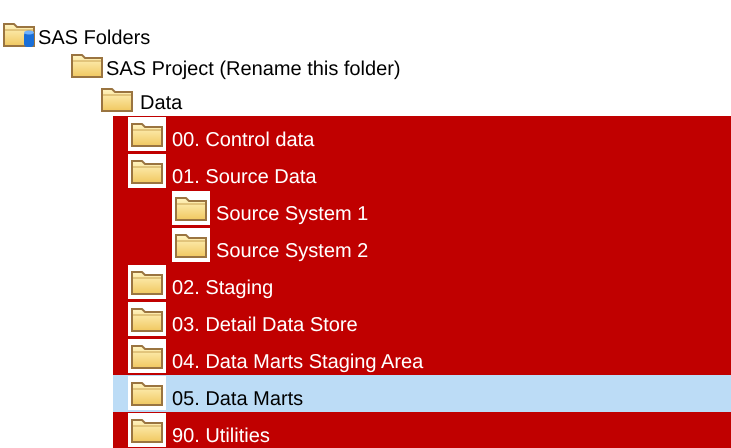 The height and width of the screenshot is (448, 731). Describe the element at coordinates (422, 171) in the screenshot. I see `tree-item: 01. Source Data` at that location.